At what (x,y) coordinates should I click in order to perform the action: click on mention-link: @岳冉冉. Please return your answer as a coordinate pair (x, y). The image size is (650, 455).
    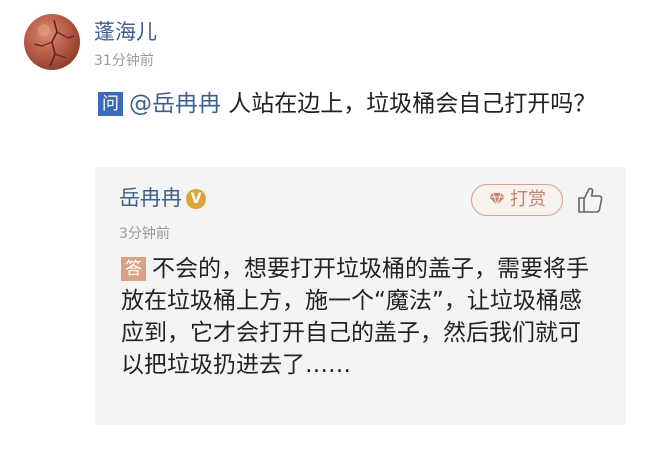
    Looking at the image, I should click on (175, 104).